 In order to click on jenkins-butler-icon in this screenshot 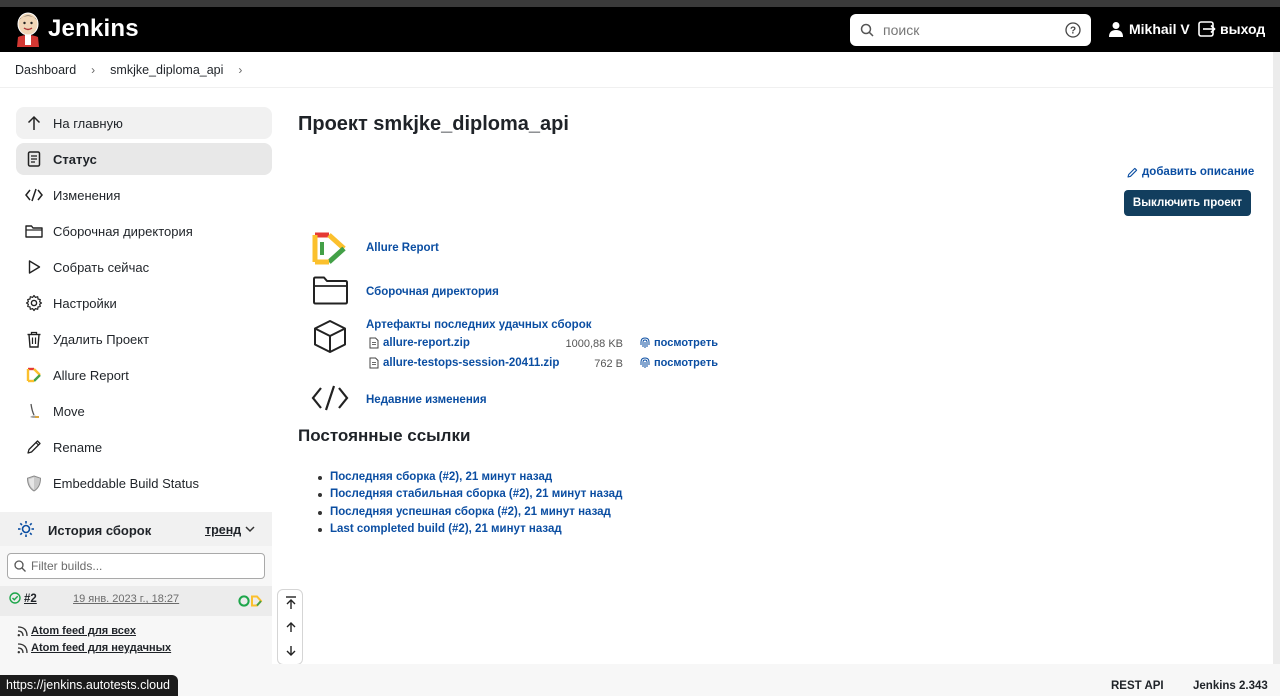, I will do `click(28, 29)`.